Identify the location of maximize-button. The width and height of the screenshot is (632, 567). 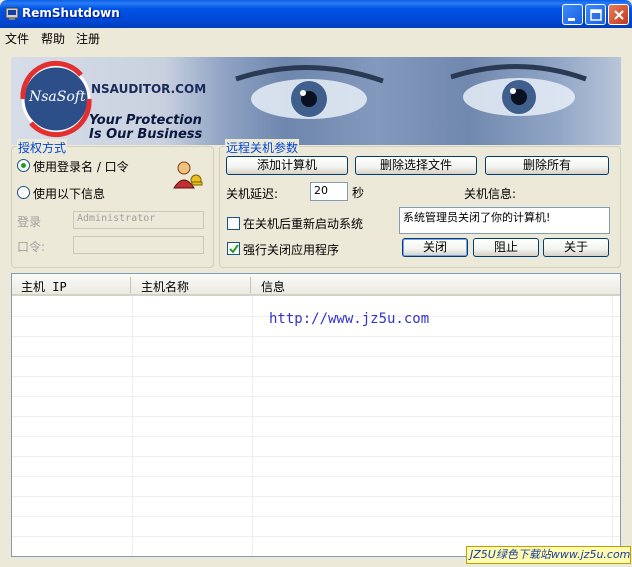
(595, 14).